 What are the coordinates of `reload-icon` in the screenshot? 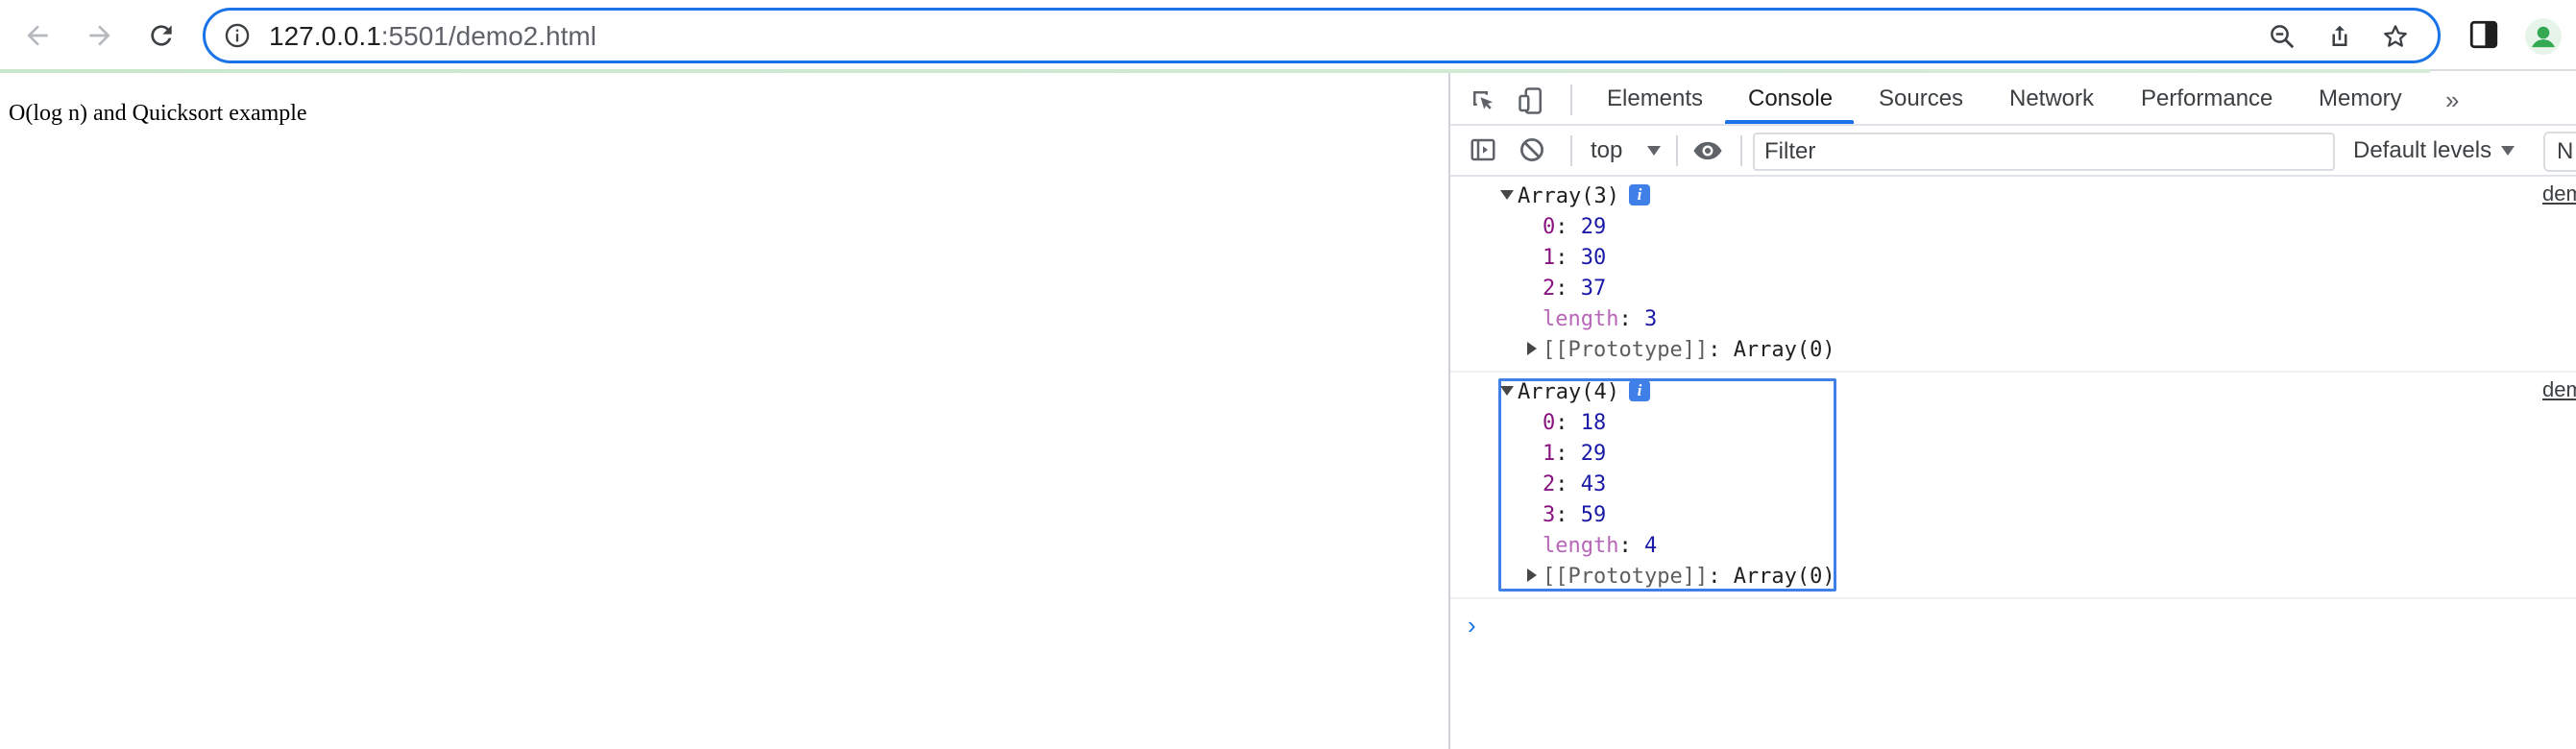 It's located at (161, 35).